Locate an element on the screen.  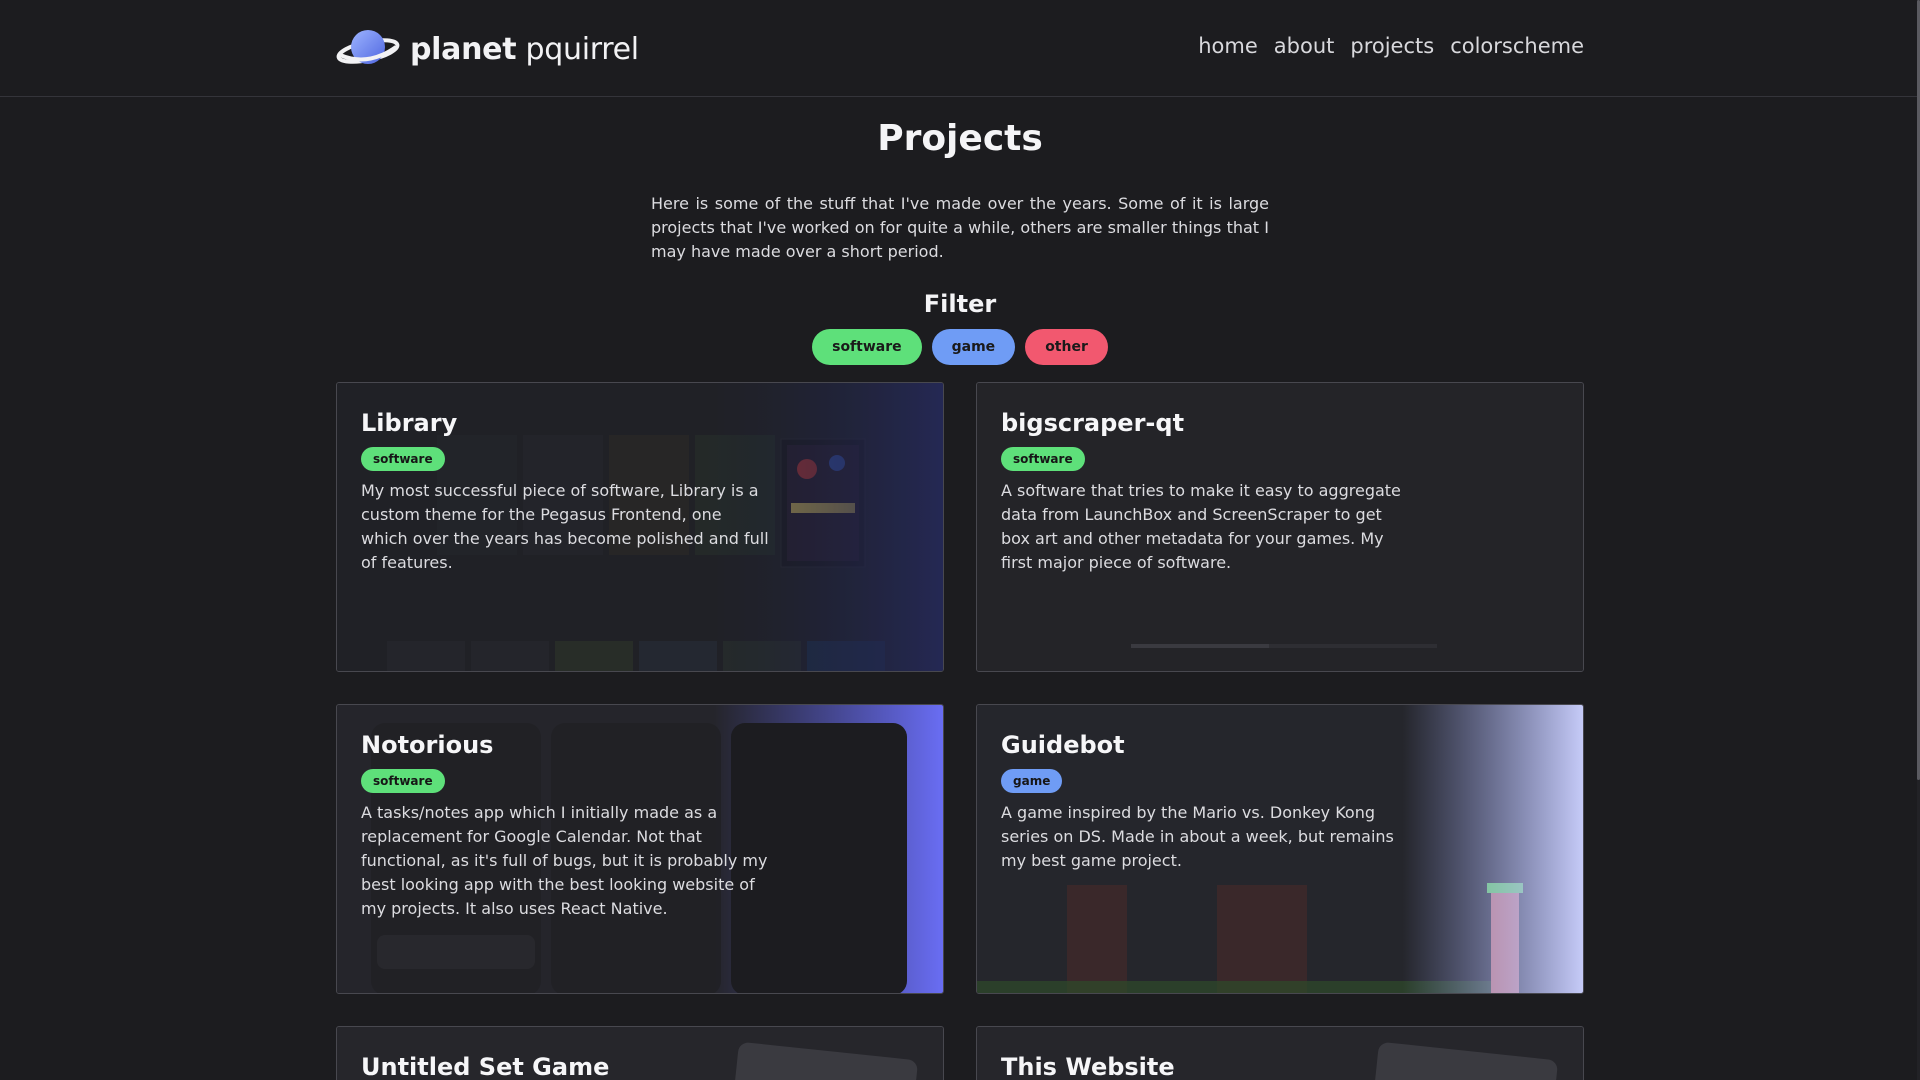
nav-projects: projects is located at coordinates (1392, 46).